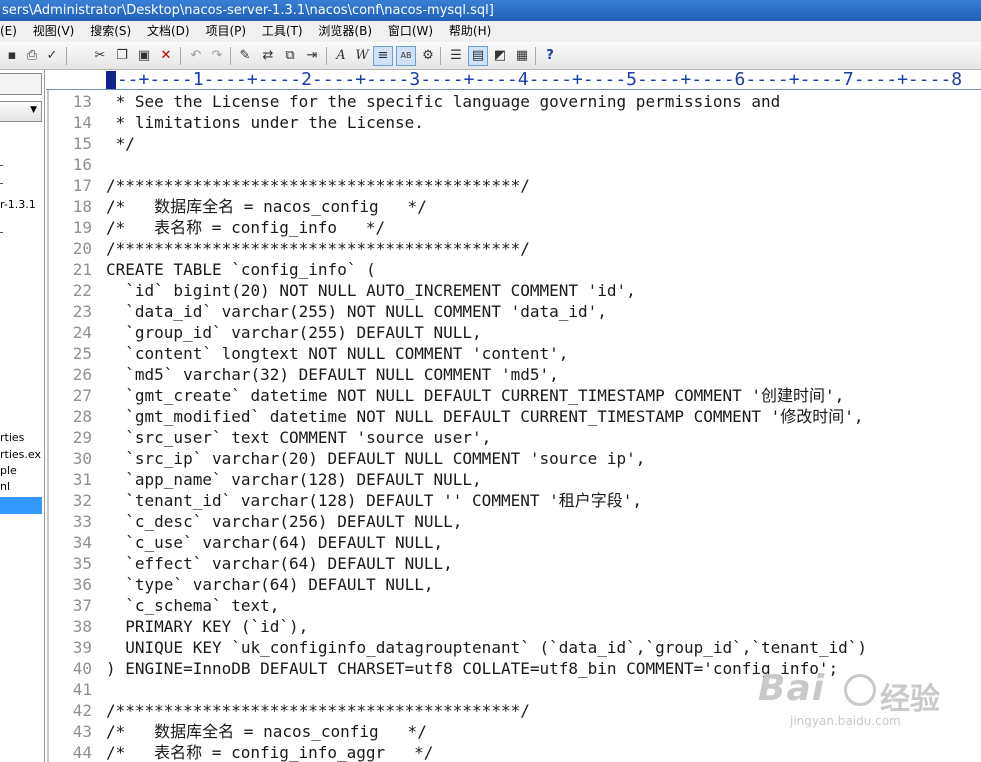  What do you see at coordinates (120, 143) in the screenshot?
I see `code-text: */` at bounding box center [120, 143].